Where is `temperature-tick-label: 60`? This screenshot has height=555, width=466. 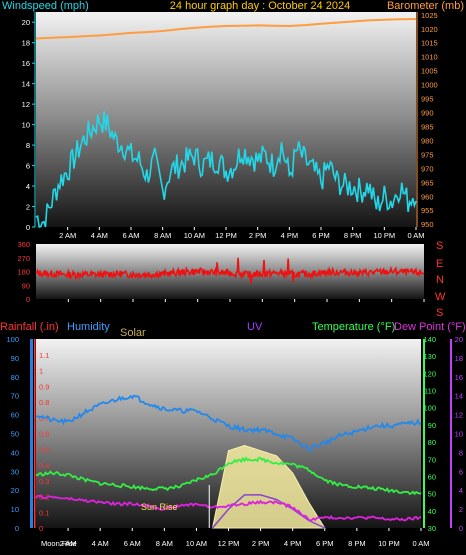 temperature-tick-label: 60 is located at coordinates (432, 476).